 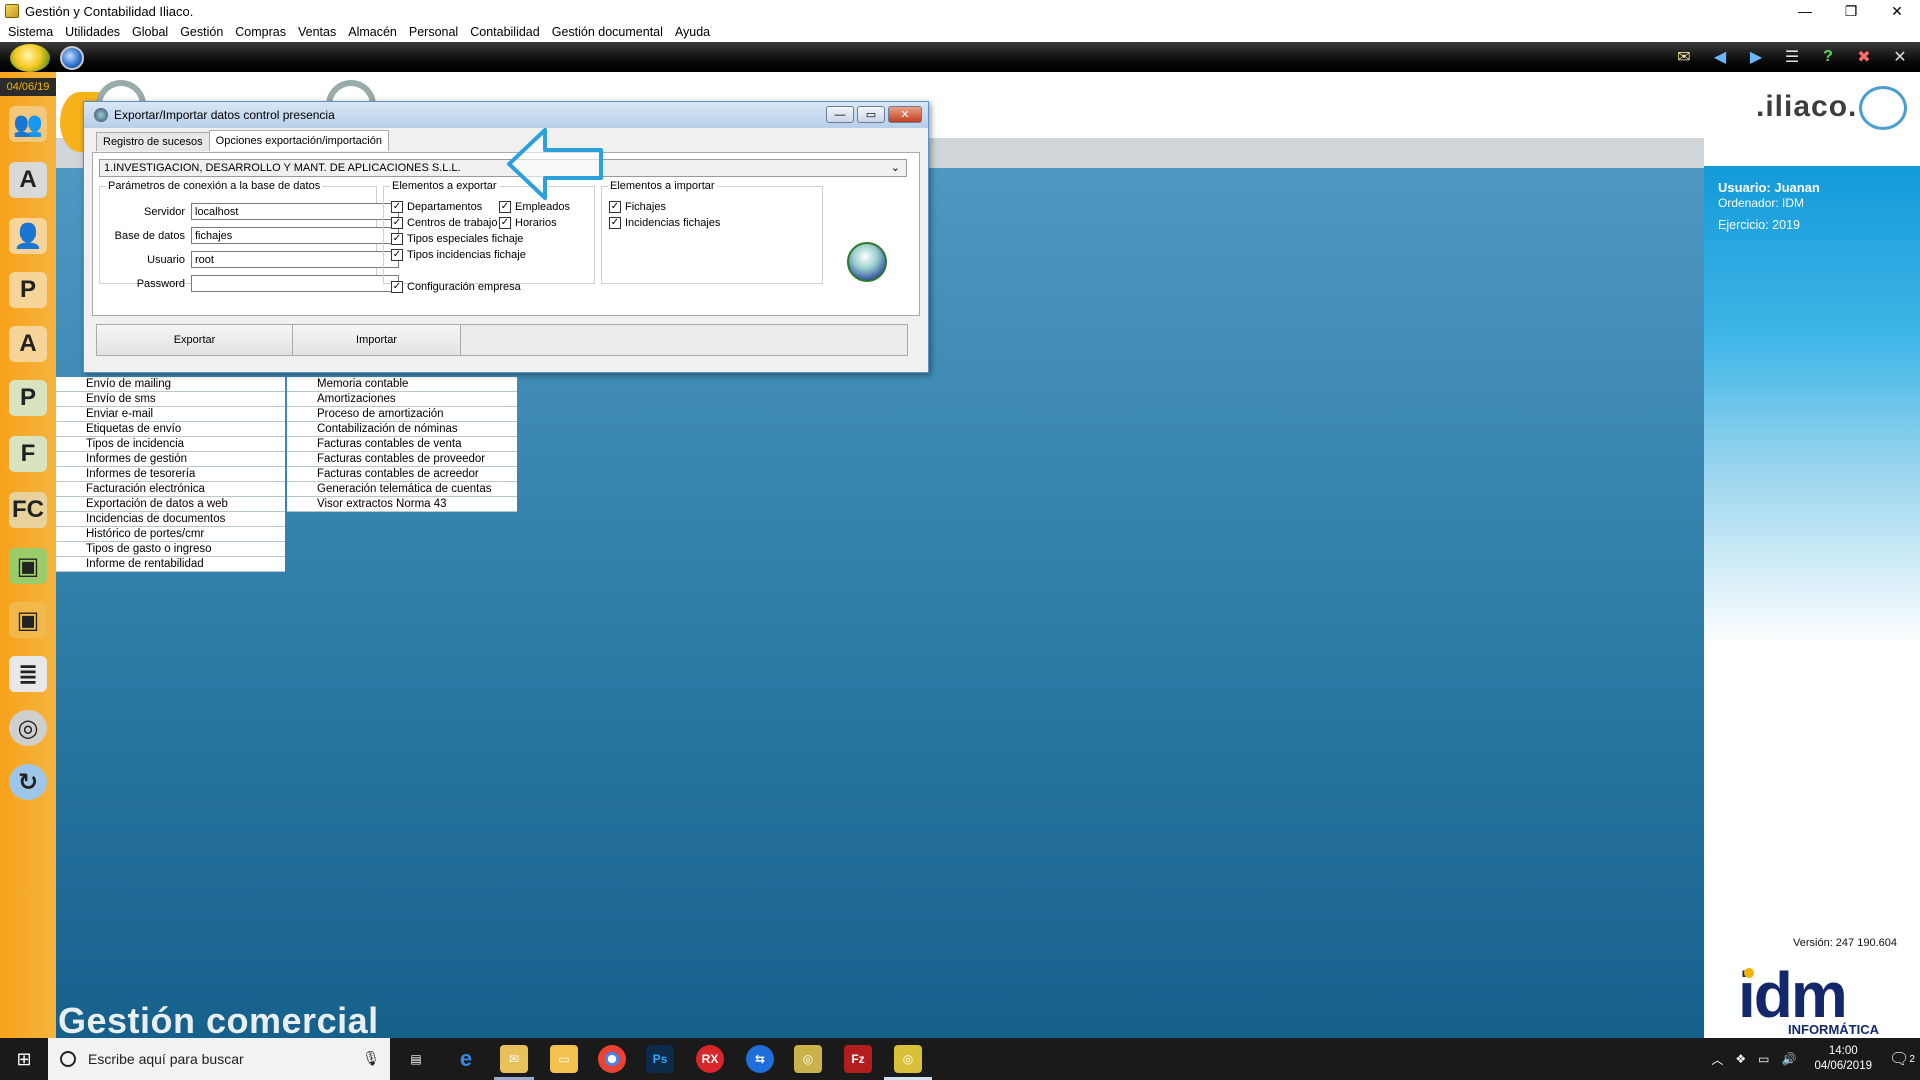 I want to click on menu-ventas: Ventas, so click(x=317, y=32).